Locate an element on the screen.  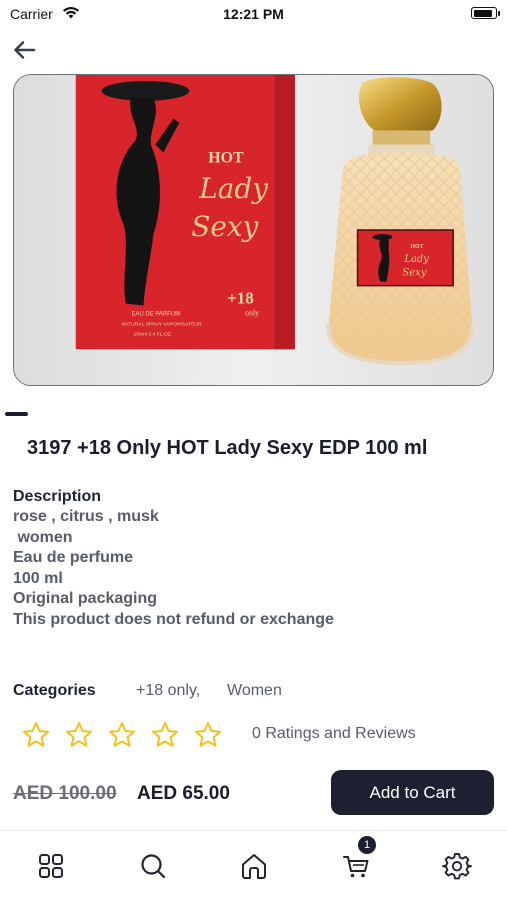
clock: 12:21 PM is located at coordinates (253, 14).